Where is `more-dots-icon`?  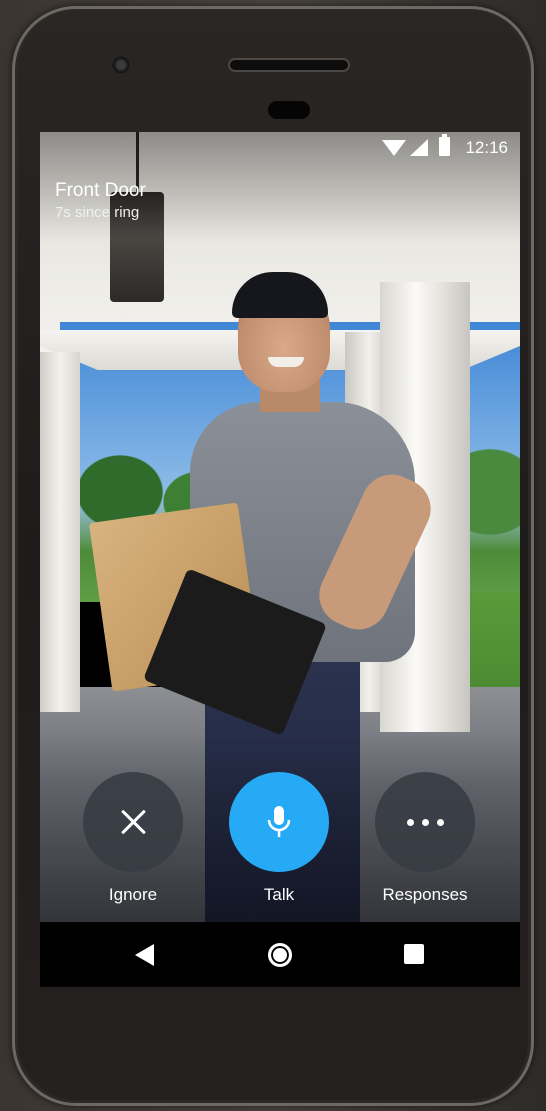
more-dots-icon is located at coordinates (425, 822).